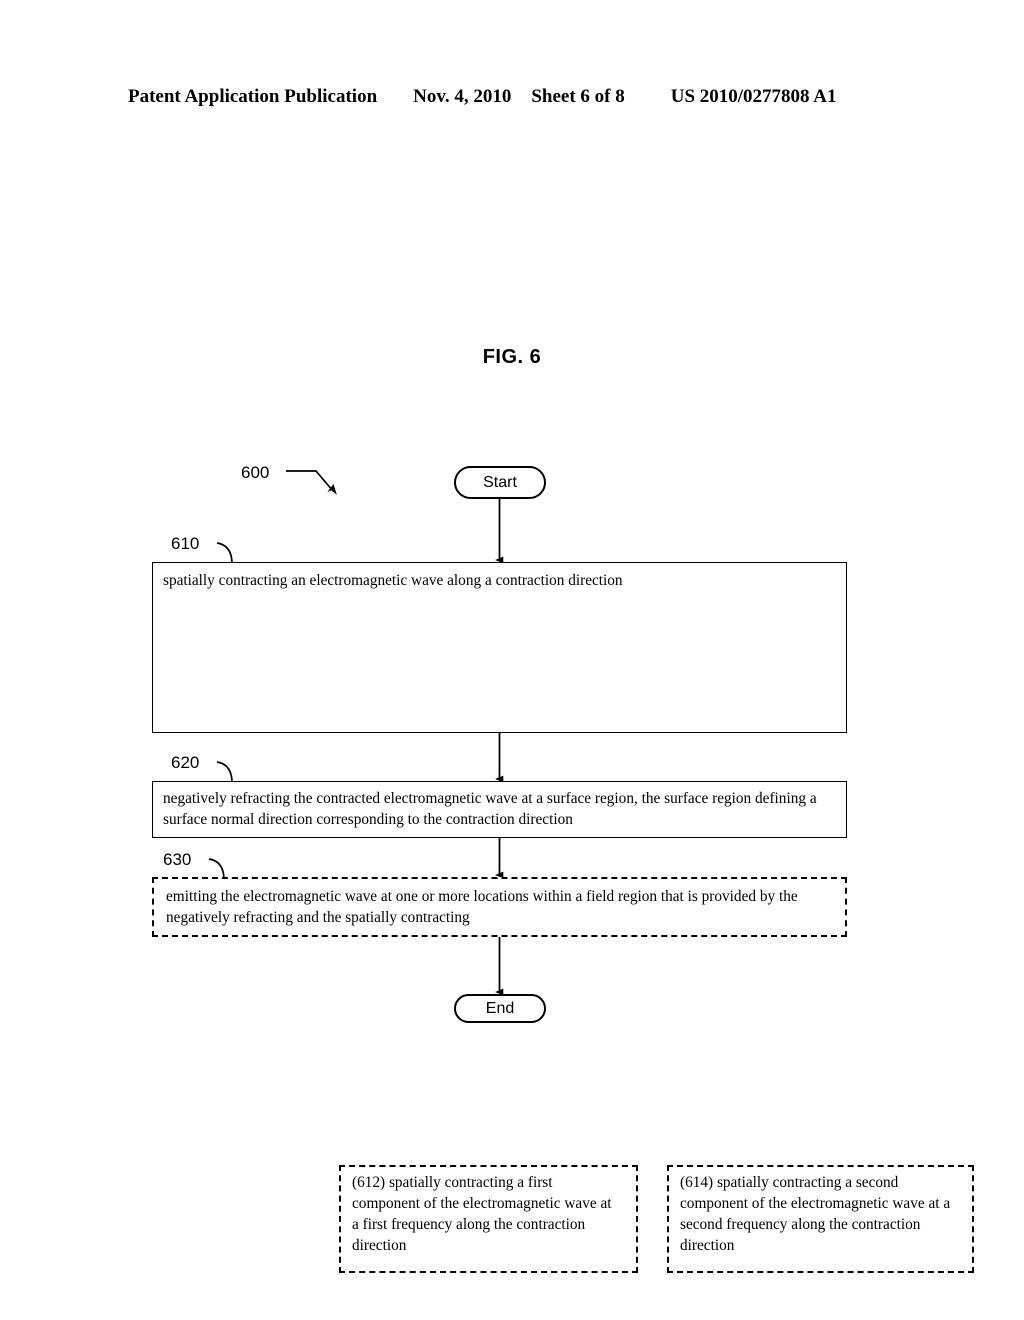 The width and height of the screenshot is (1024, 1320). I want to click on flow-end-label: End, so click(500, 1008).